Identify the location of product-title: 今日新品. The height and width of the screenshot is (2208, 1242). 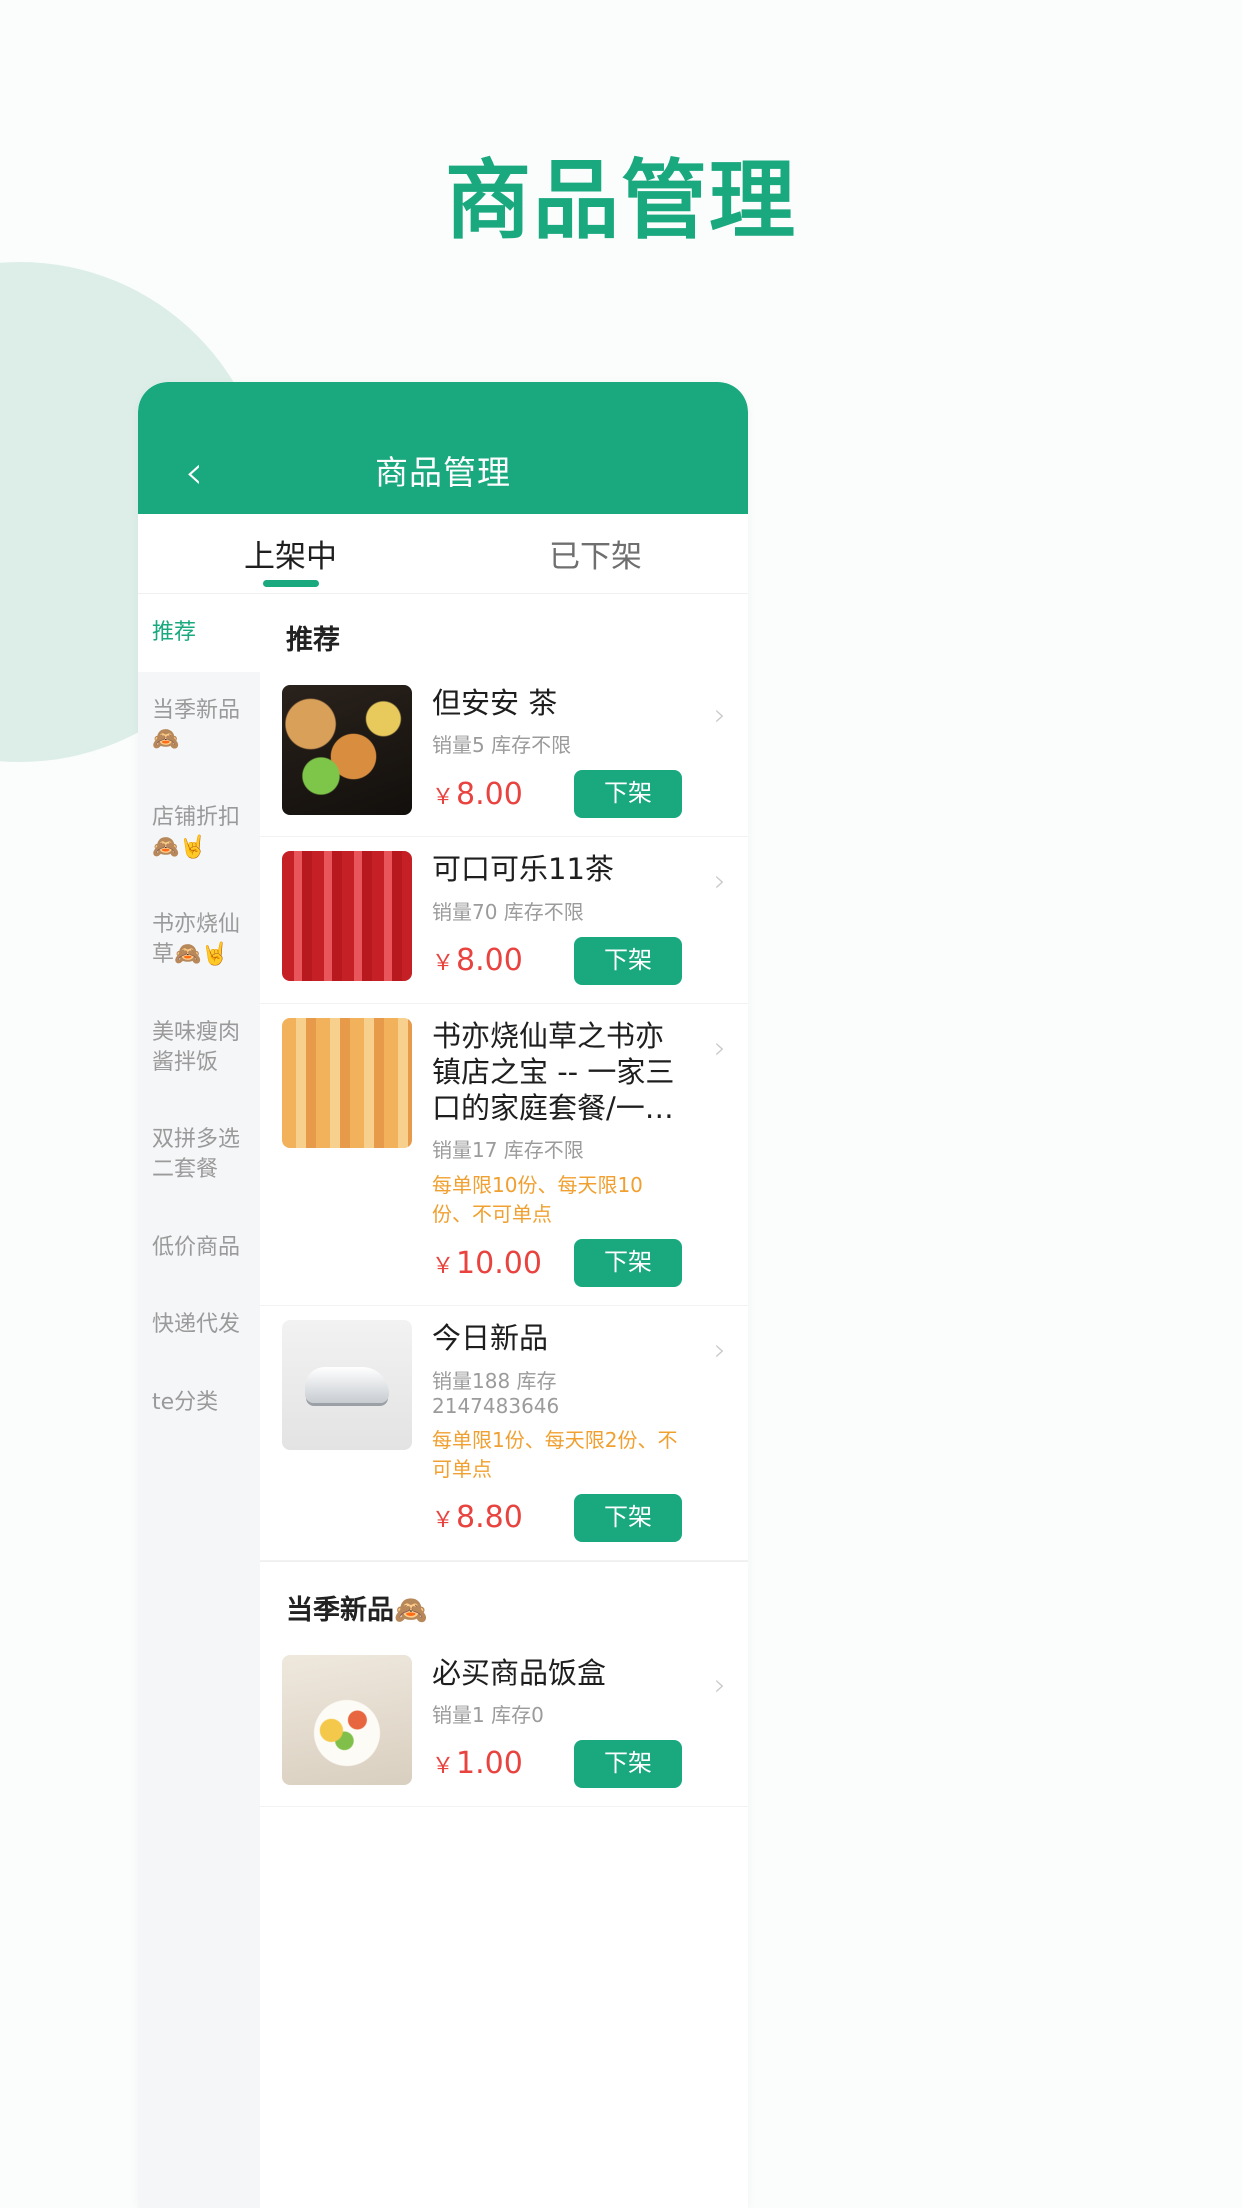
(490, 1338).